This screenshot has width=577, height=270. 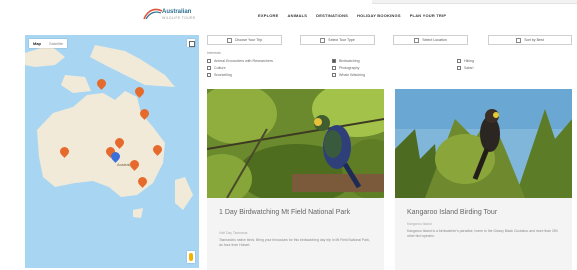 What do you see at coordinates (465, 64) in the screenshot?
I see `checklist-column: Hiking Safari` at bounding box center [465, 64].